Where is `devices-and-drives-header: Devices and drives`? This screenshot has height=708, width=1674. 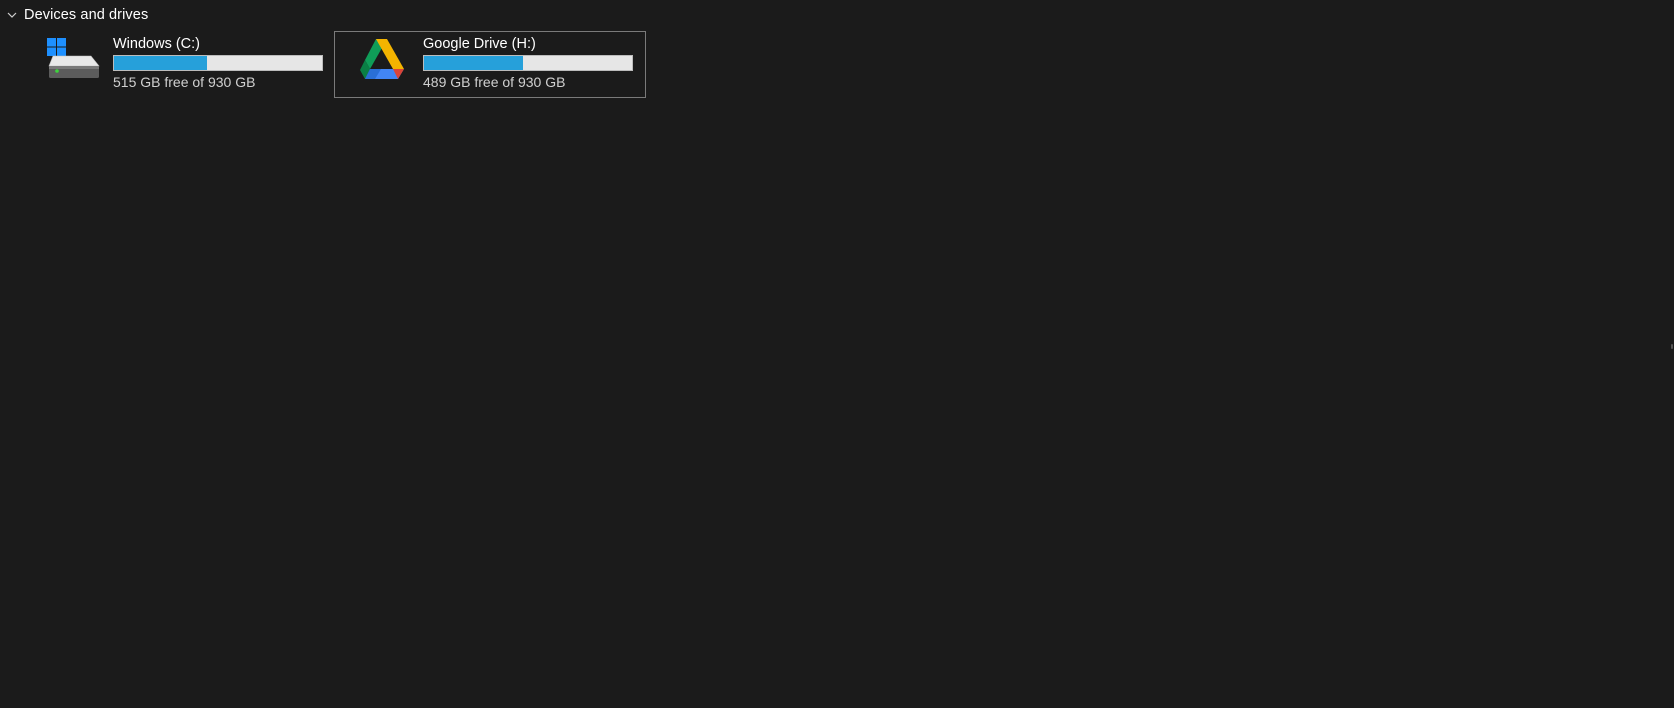
devices-and-drives-header: Devices and drives is located at coordinates (77, 15).